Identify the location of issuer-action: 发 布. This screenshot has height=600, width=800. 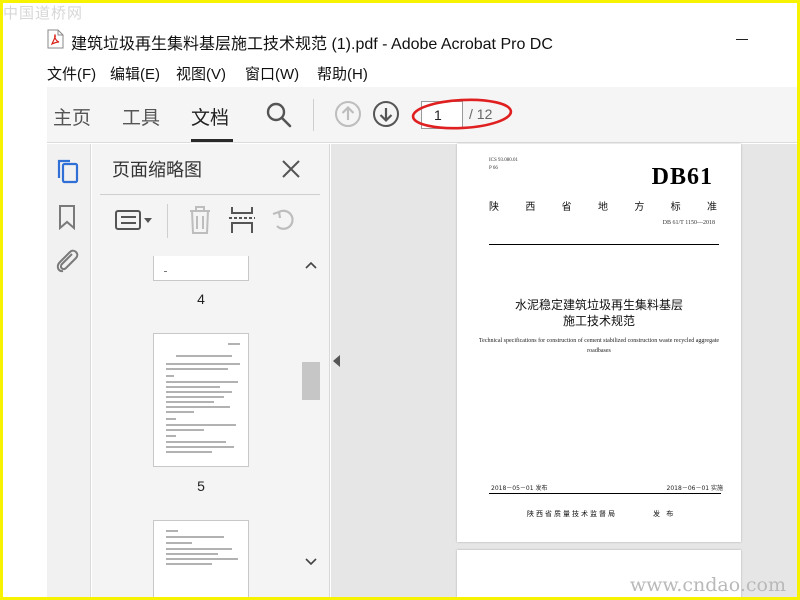
(664, 514).